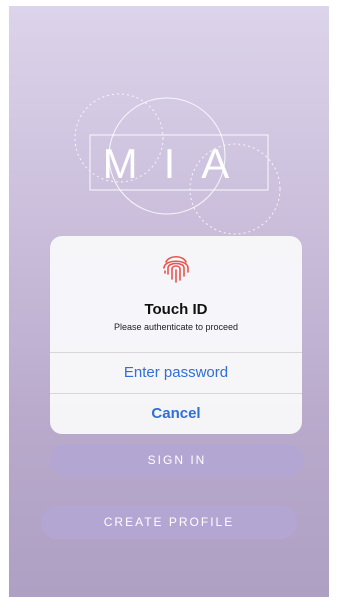 The height and width of the screenshot is (597, 337). I want to click on logo-text: MIA, so click(179, 163).